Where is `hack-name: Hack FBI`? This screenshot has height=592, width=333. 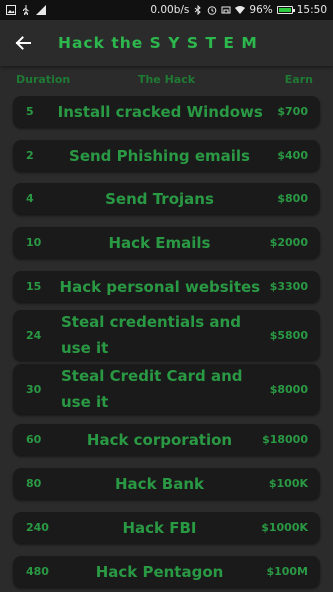 hack-name: Hack FBI is located at coordinates (159, 527).